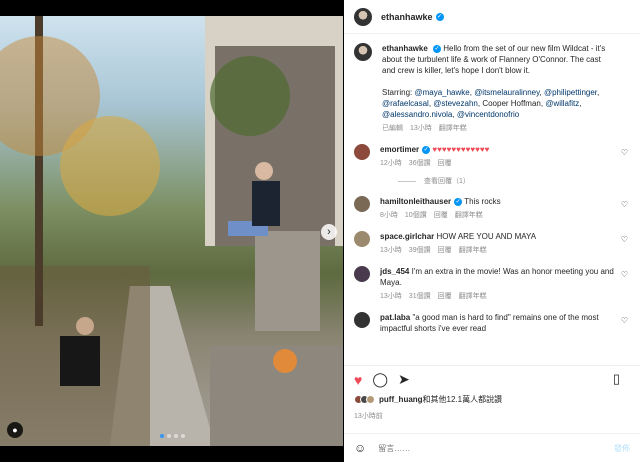 This screenshot has width=640, height=462. I want to click on mention-link: @vincentdonofrio, so click(488, 114).